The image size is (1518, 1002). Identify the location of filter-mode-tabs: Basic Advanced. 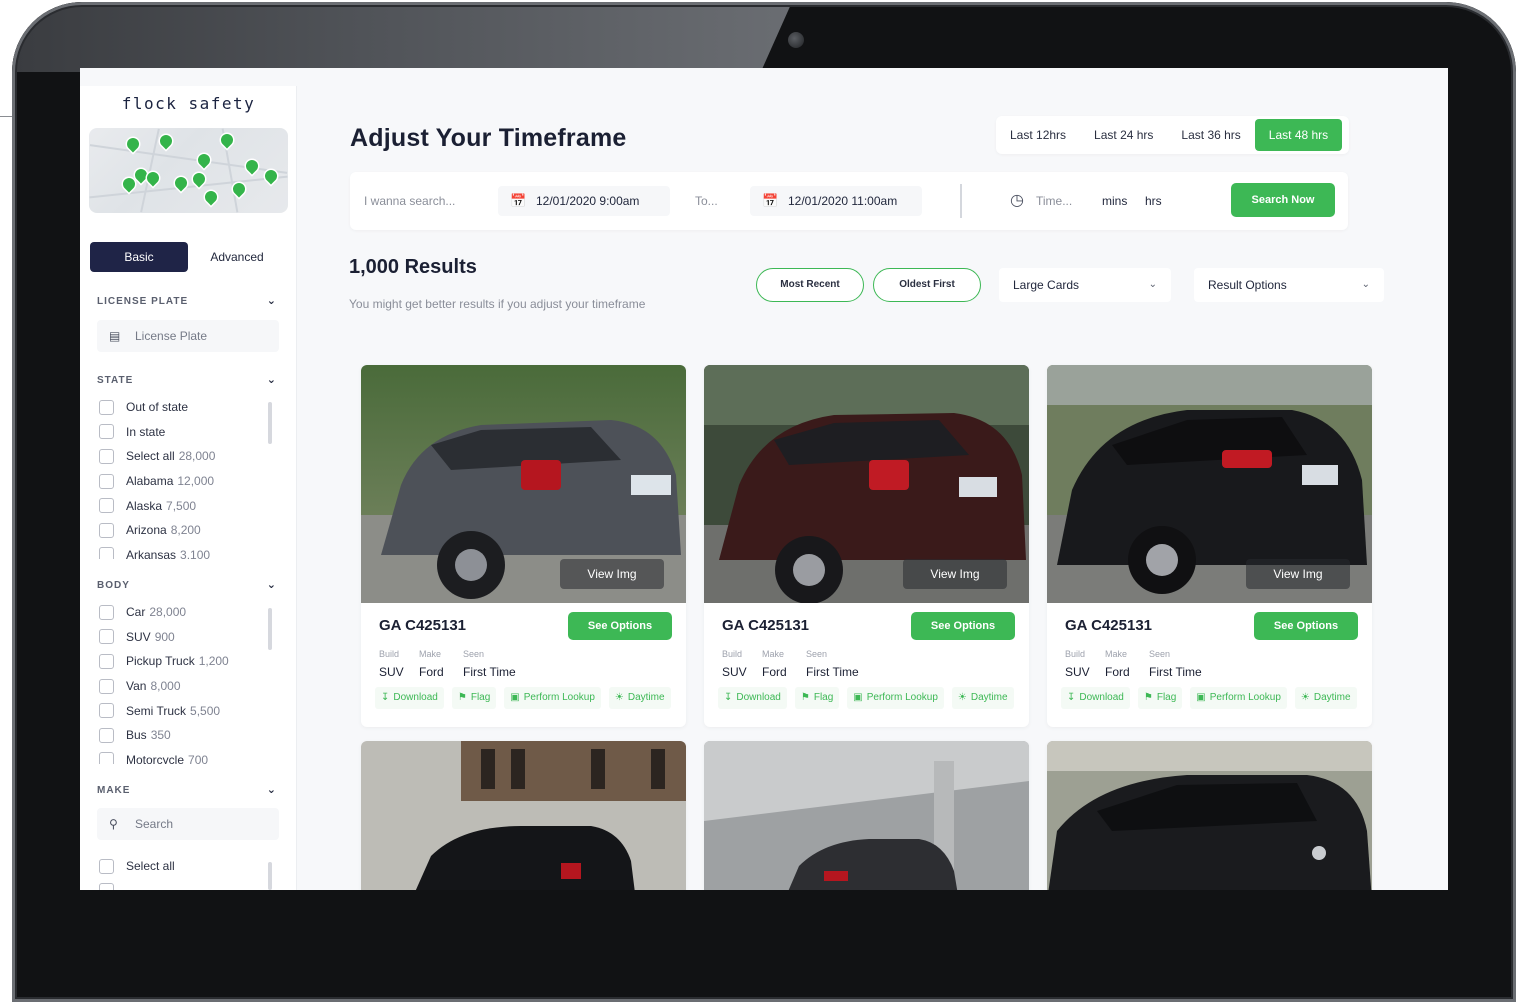
(188, 257).